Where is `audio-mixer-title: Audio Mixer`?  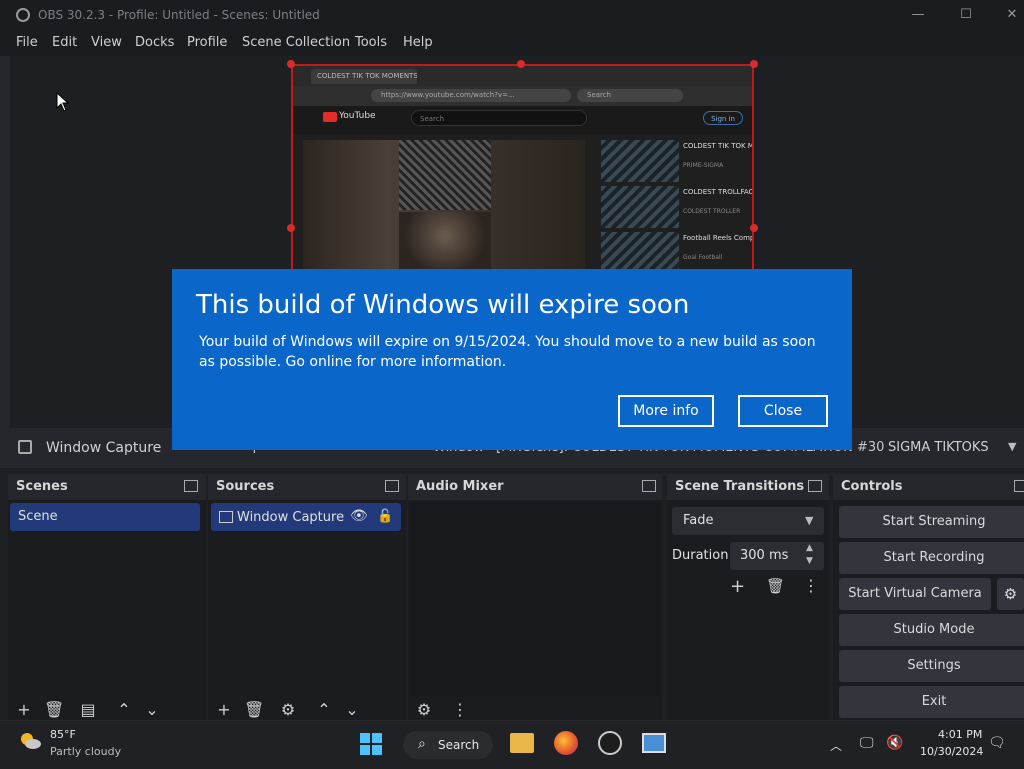 audio-mixer-title: Audio Mixer is located at coordinates (460, 486).